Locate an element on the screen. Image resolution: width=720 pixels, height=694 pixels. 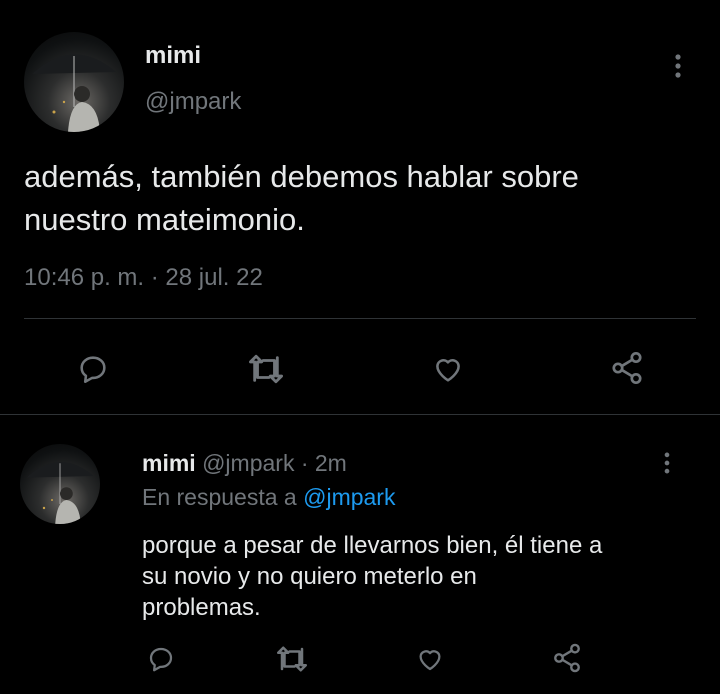
replying-to-label: En respuesta a is located at coordinates (223, 497).